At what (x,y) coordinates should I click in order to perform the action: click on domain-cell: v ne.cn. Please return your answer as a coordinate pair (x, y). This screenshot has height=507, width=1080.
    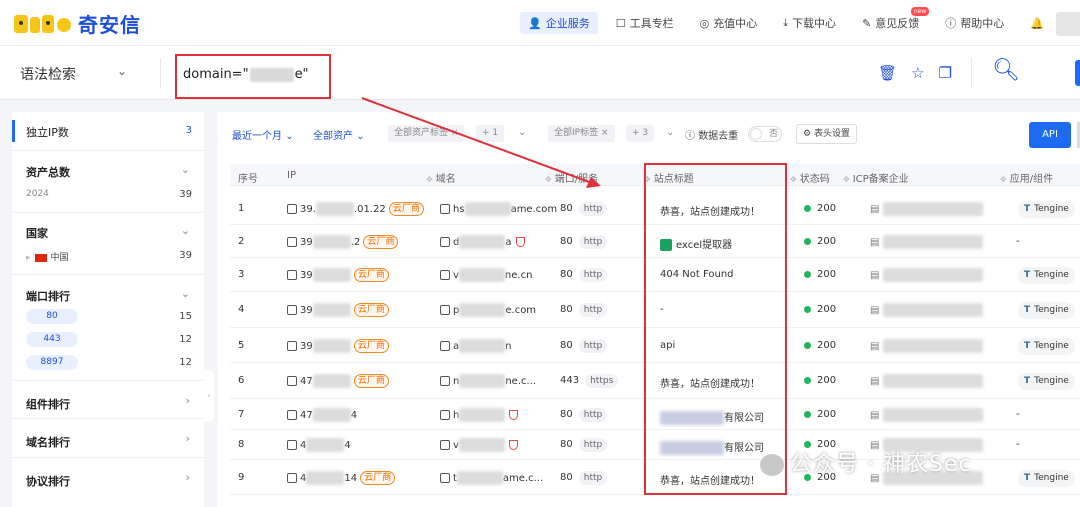
    Looking at the image, I should click on (486, 275).